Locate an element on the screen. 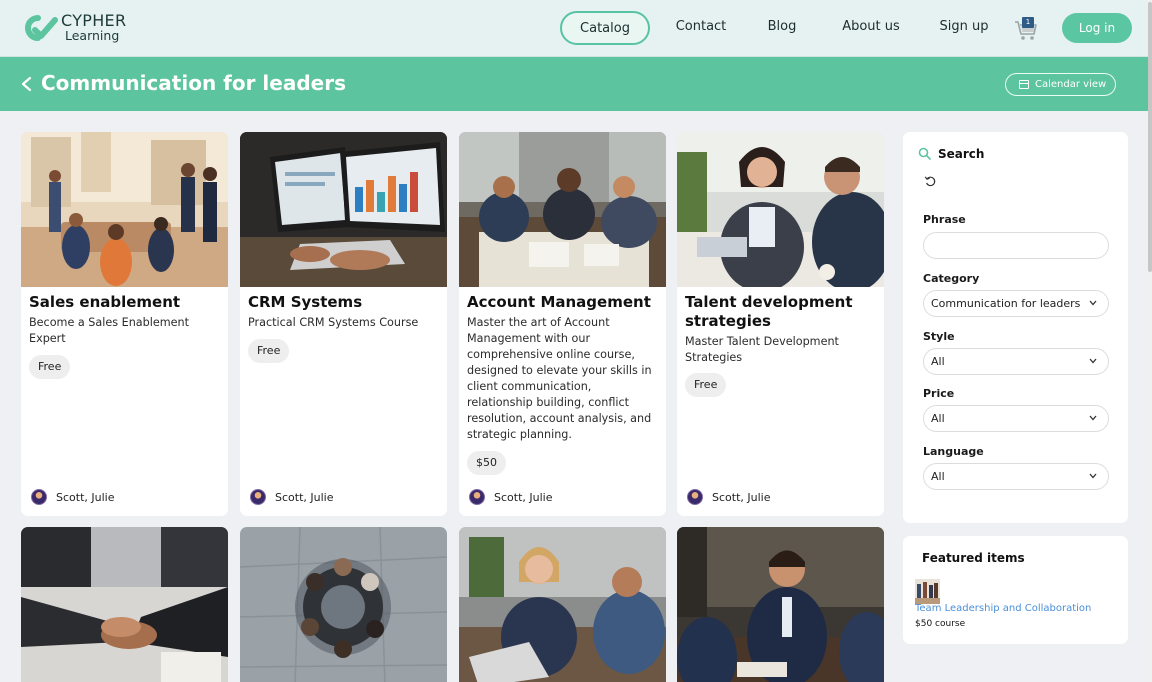 This screenshot has height=682, width=1152. course-description: Become a Sales Enablement Expert is located at coordinates (109, 330).